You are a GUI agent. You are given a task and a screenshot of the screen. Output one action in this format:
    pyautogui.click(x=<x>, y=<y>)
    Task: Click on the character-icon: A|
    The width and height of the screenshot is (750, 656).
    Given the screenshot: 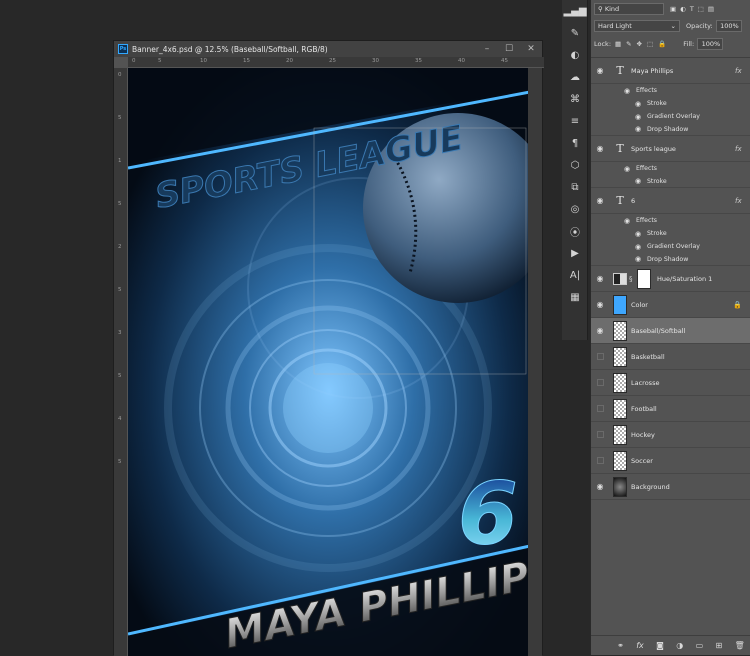 What is the action you would take?
    pyautogui.click(x=575, y=275)
    